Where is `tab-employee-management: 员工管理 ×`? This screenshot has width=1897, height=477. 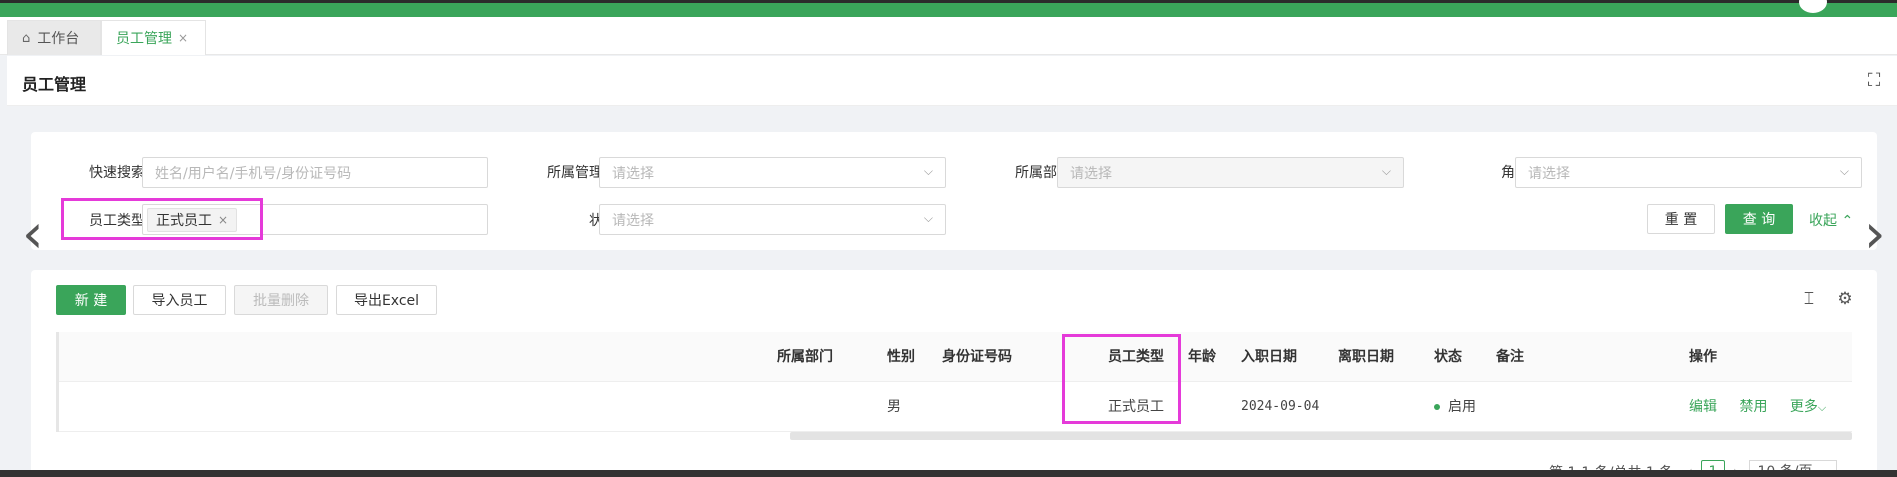 tab-employee-management: 员工管理 × is located at coordinates (153, 37).